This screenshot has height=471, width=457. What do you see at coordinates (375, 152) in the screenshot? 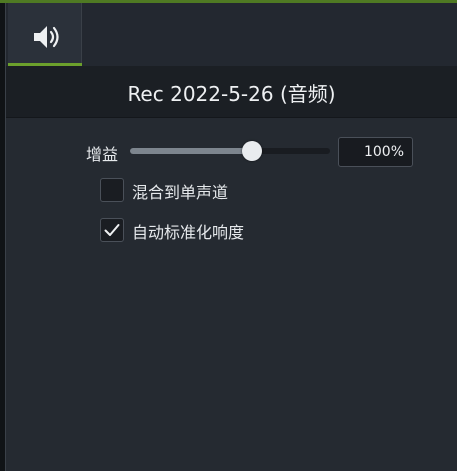
I see `gain-value-input` at bounding box center [375, 152].